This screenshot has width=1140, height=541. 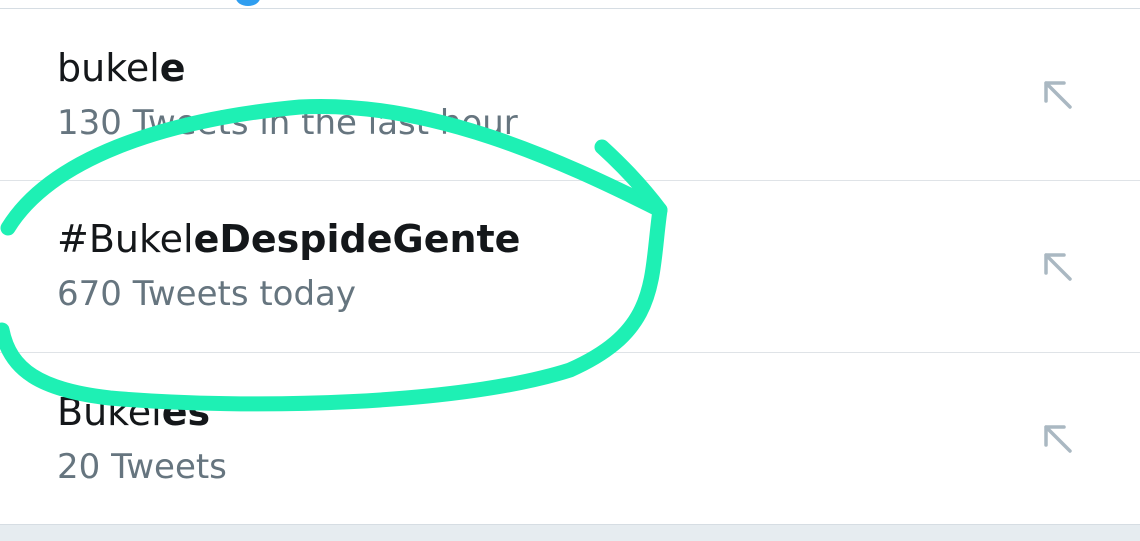 What do you see at coordinates (142, 467) in the screenshot?
I see `trend-tweet-count: 20 Tweets` at bounding box center [142, 467].